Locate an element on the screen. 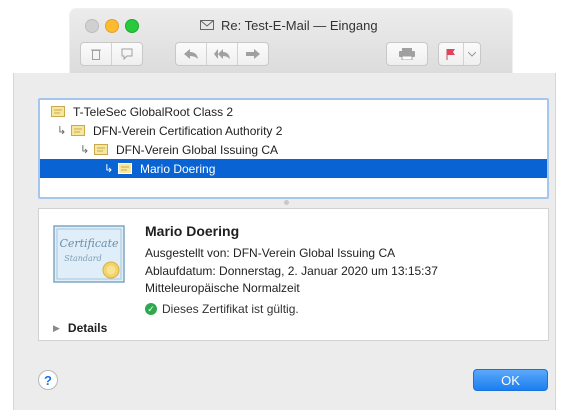 Image resolution: width=567 pixels, height=410 pixels. forward-icon is located at coordinates (253, 54).